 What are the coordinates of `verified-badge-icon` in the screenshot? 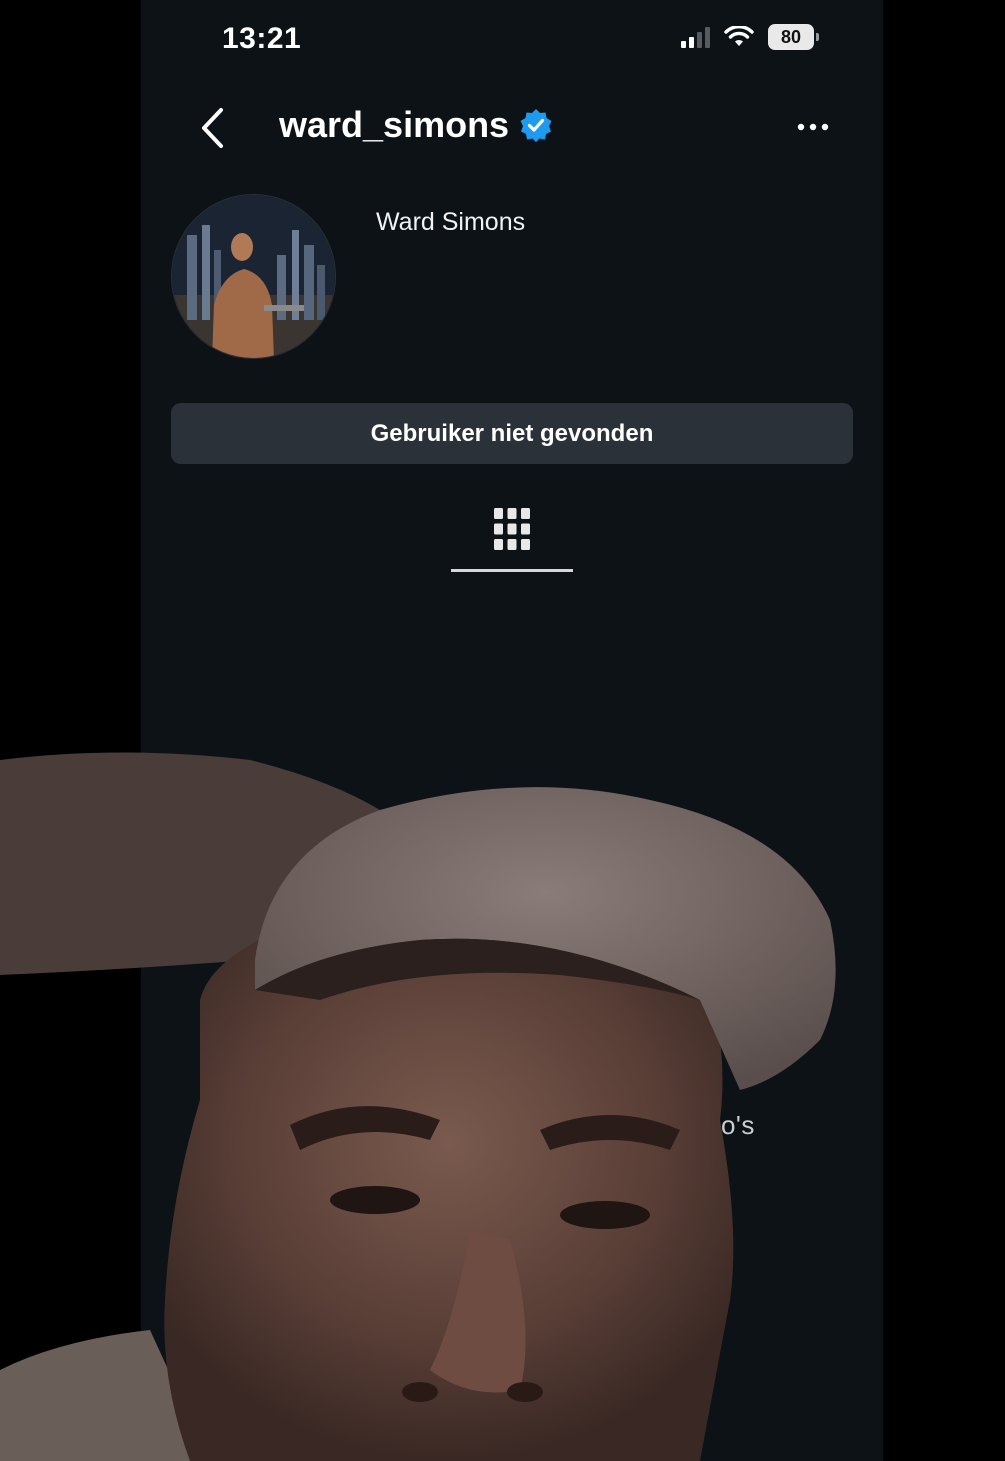 It's located at (536, 125).